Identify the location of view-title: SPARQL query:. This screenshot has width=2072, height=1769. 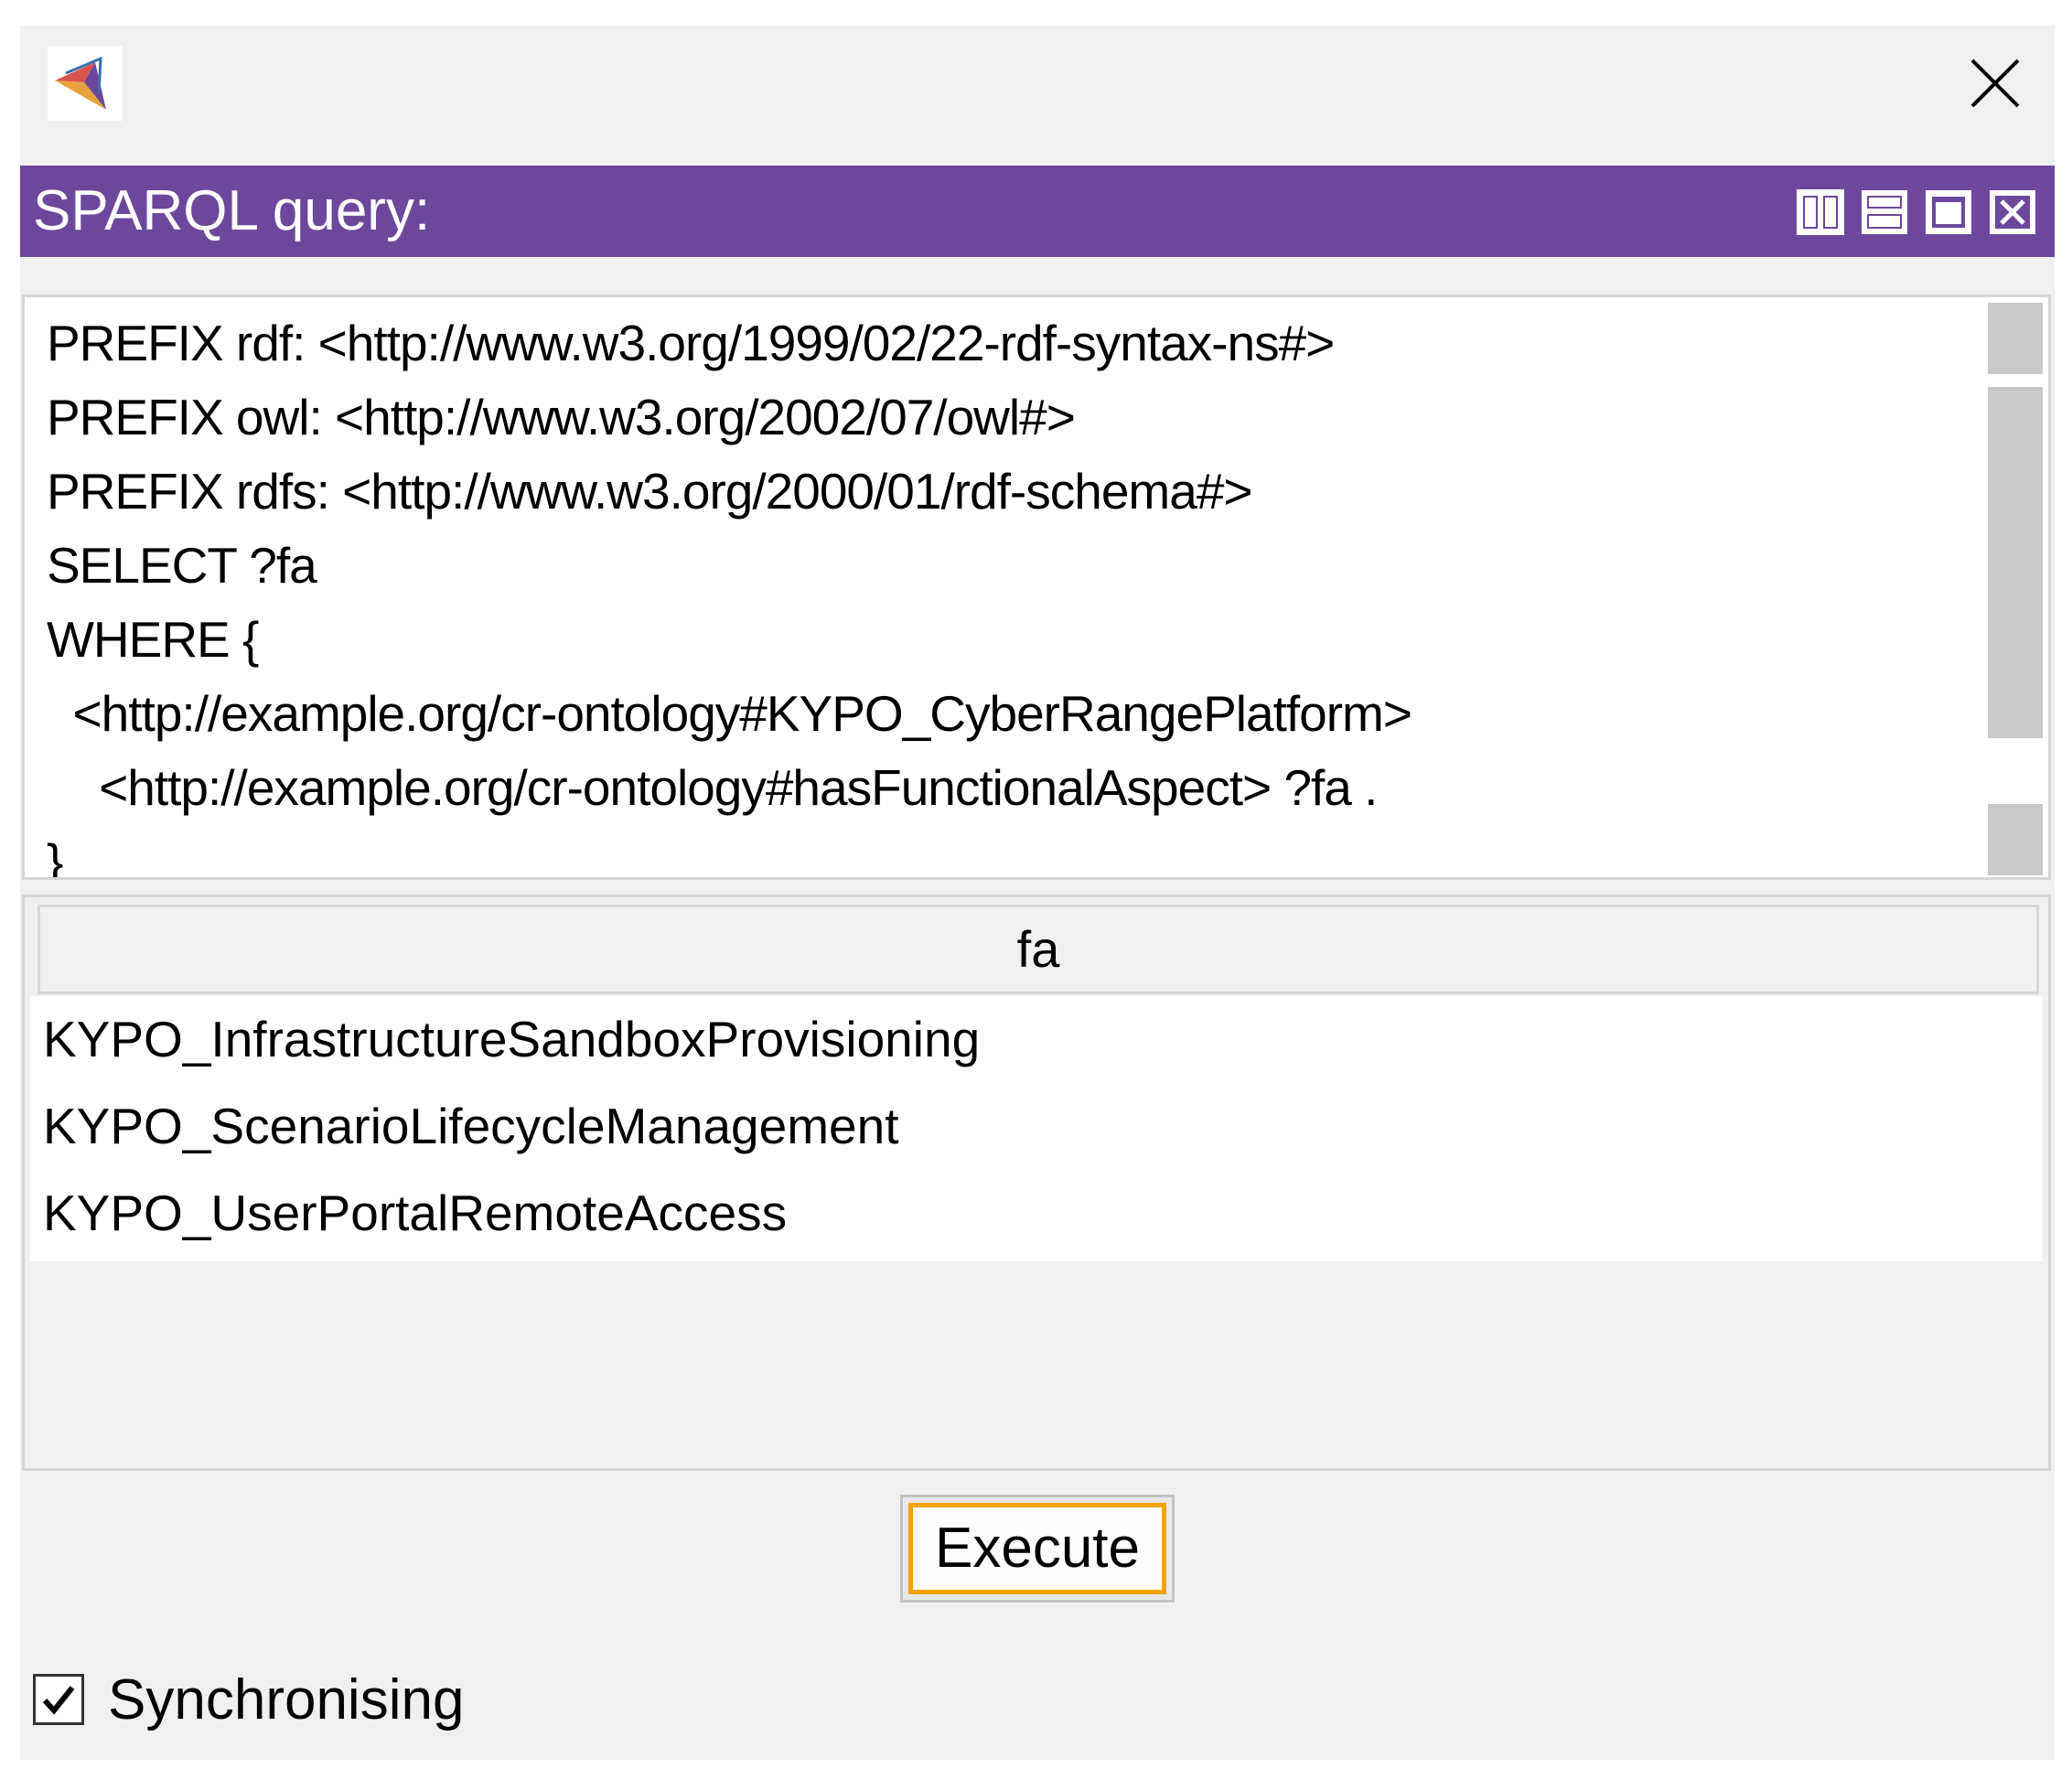
(232, 210).